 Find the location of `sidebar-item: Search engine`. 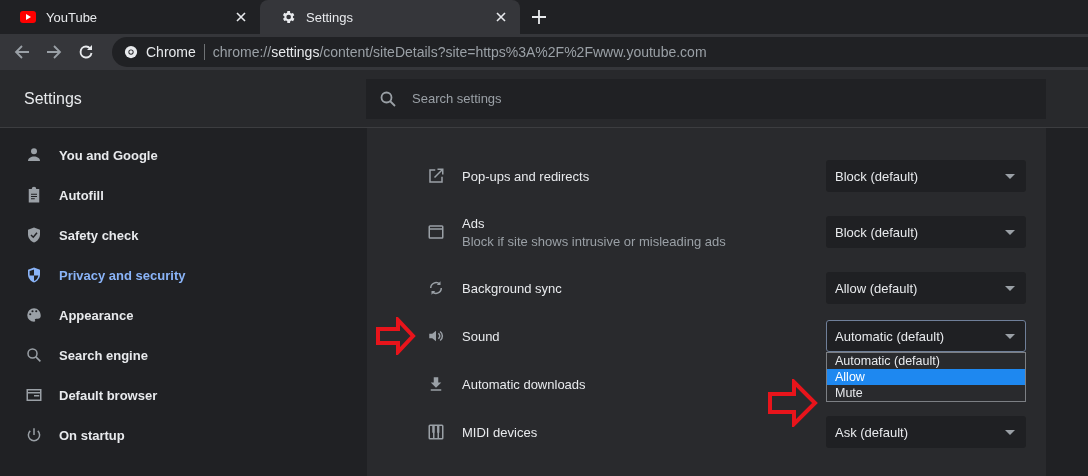

sidebar-item: Search engine is located at coordinates (183, 355).